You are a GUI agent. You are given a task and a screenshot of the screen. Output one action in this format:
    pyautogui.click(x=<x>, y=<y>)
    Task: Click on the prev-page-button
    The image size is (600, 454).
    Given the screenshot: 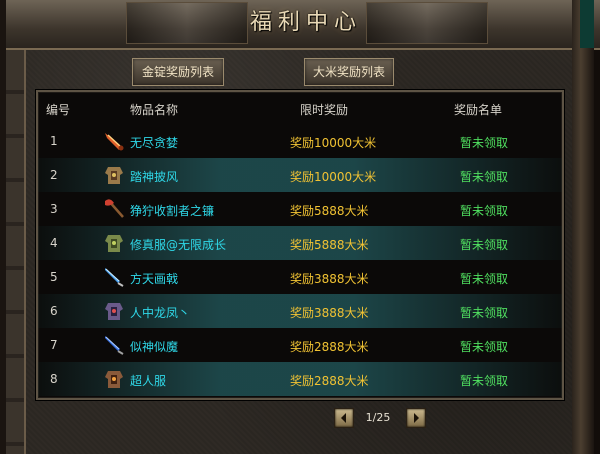 What is the action you would take?
    pyautogui.click(x=344, y=418)
    